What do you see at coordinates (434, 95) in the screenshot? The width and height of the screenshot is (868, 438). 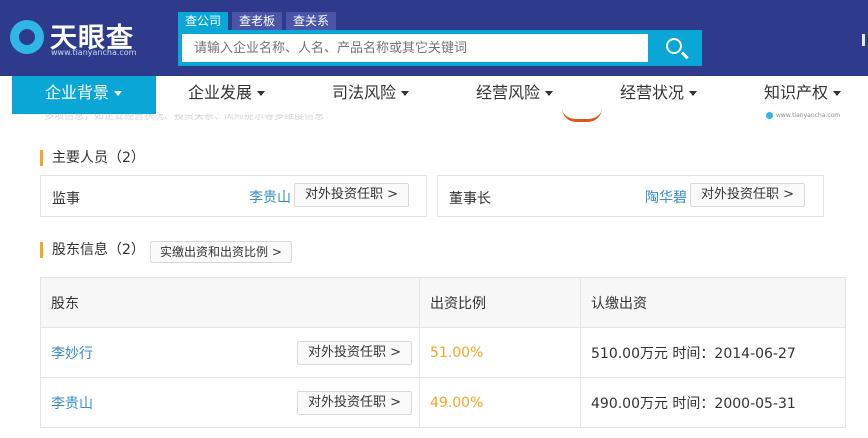 I see `main-nav: 企业背景 企业发展 司法风险 经营风险 经营状况 知识产权` at bounding box center [434, 95].